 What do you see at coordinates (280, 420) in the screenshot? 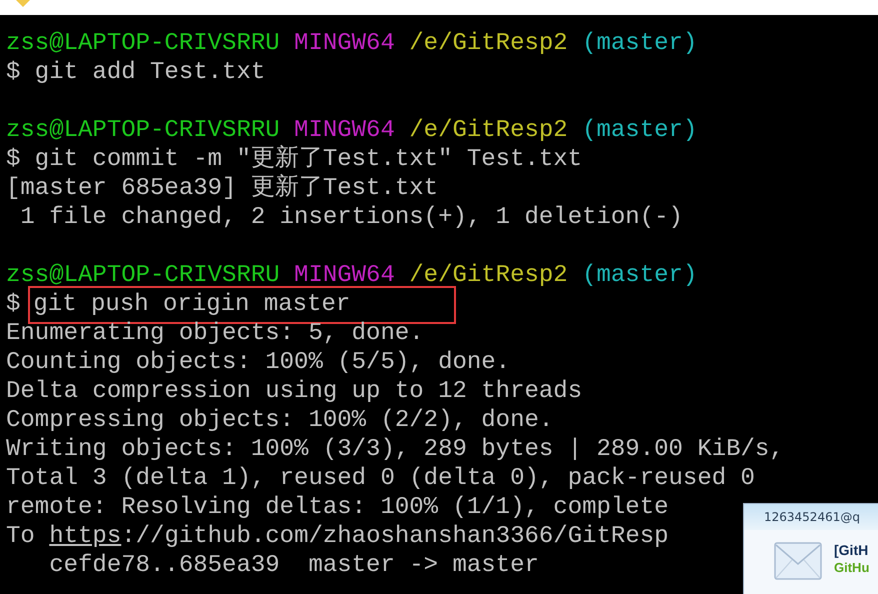
I see `terminal-text: Compressing objects: 100% (2/2), done.` at bounding box center [280, 420].